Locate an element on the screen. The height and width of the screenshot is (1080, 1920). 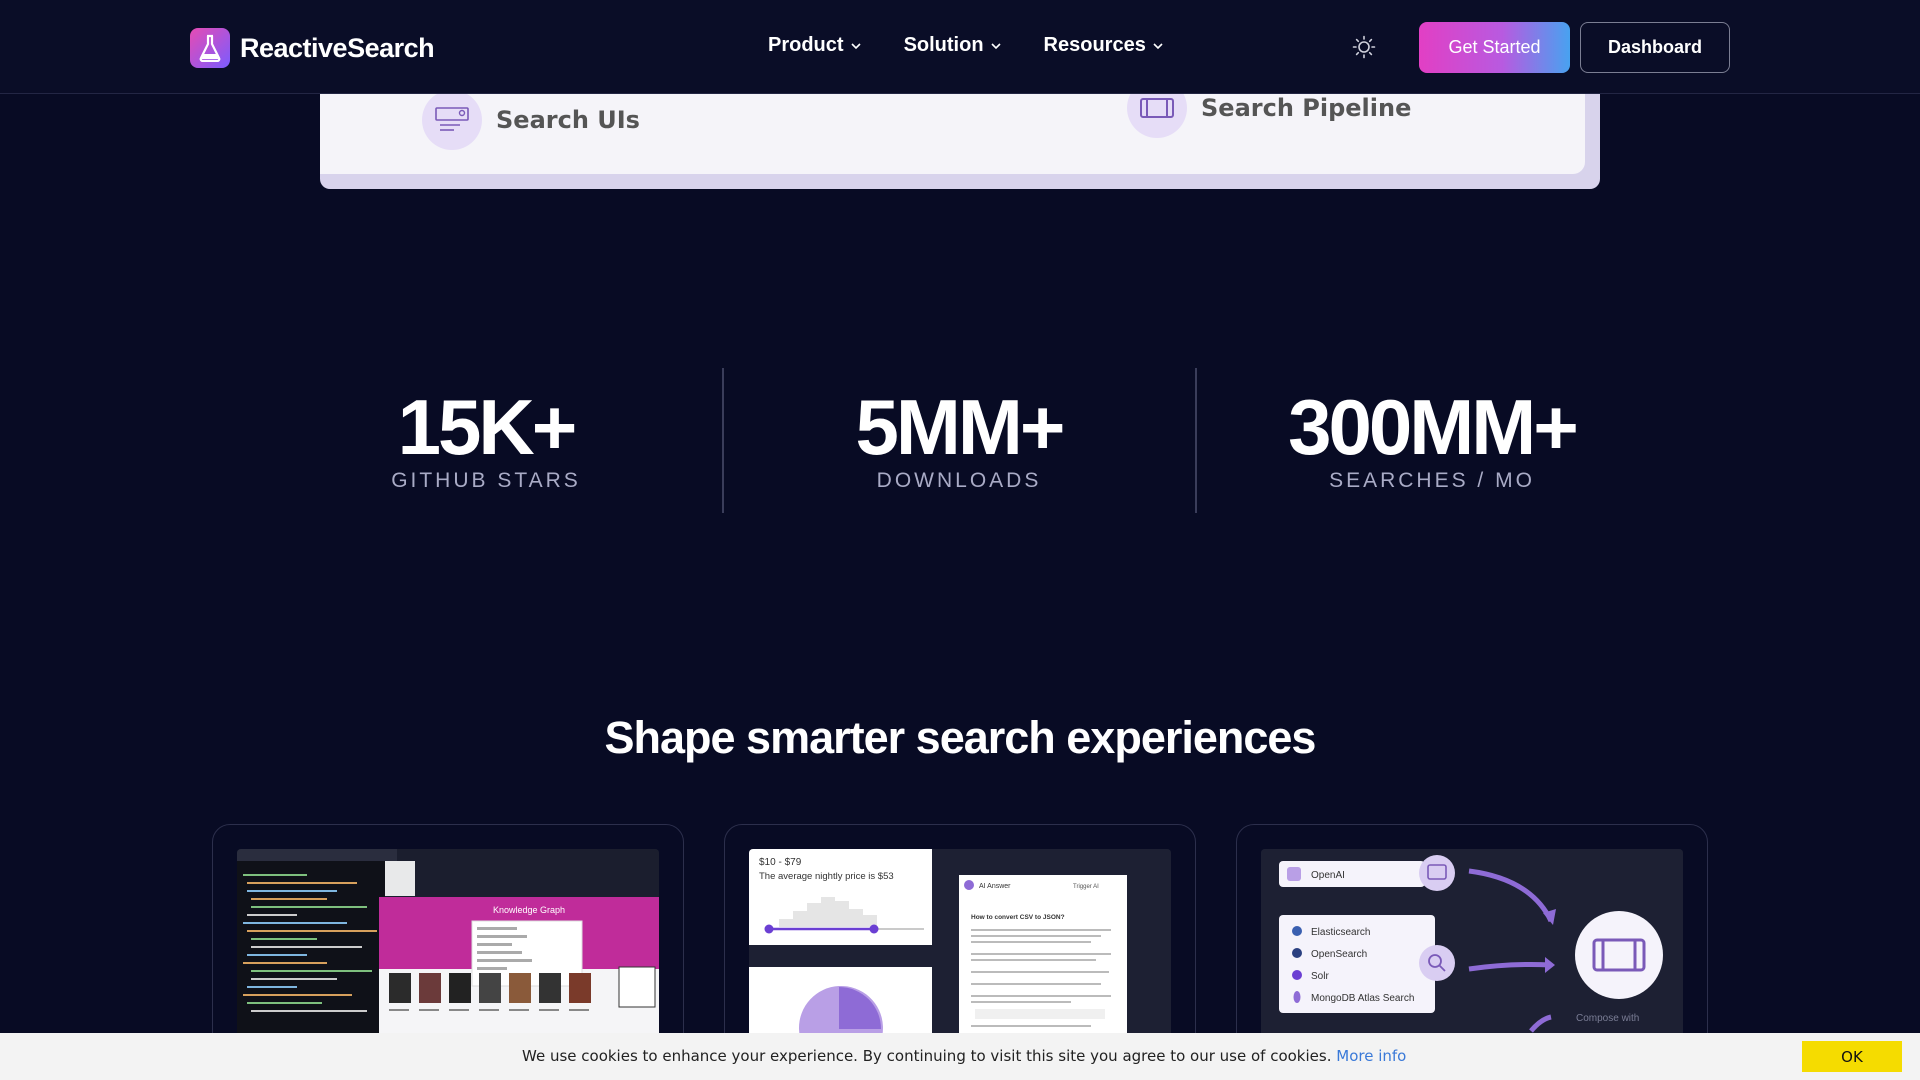
stat-value: 5MM+ is located at coordinates (960, 427).